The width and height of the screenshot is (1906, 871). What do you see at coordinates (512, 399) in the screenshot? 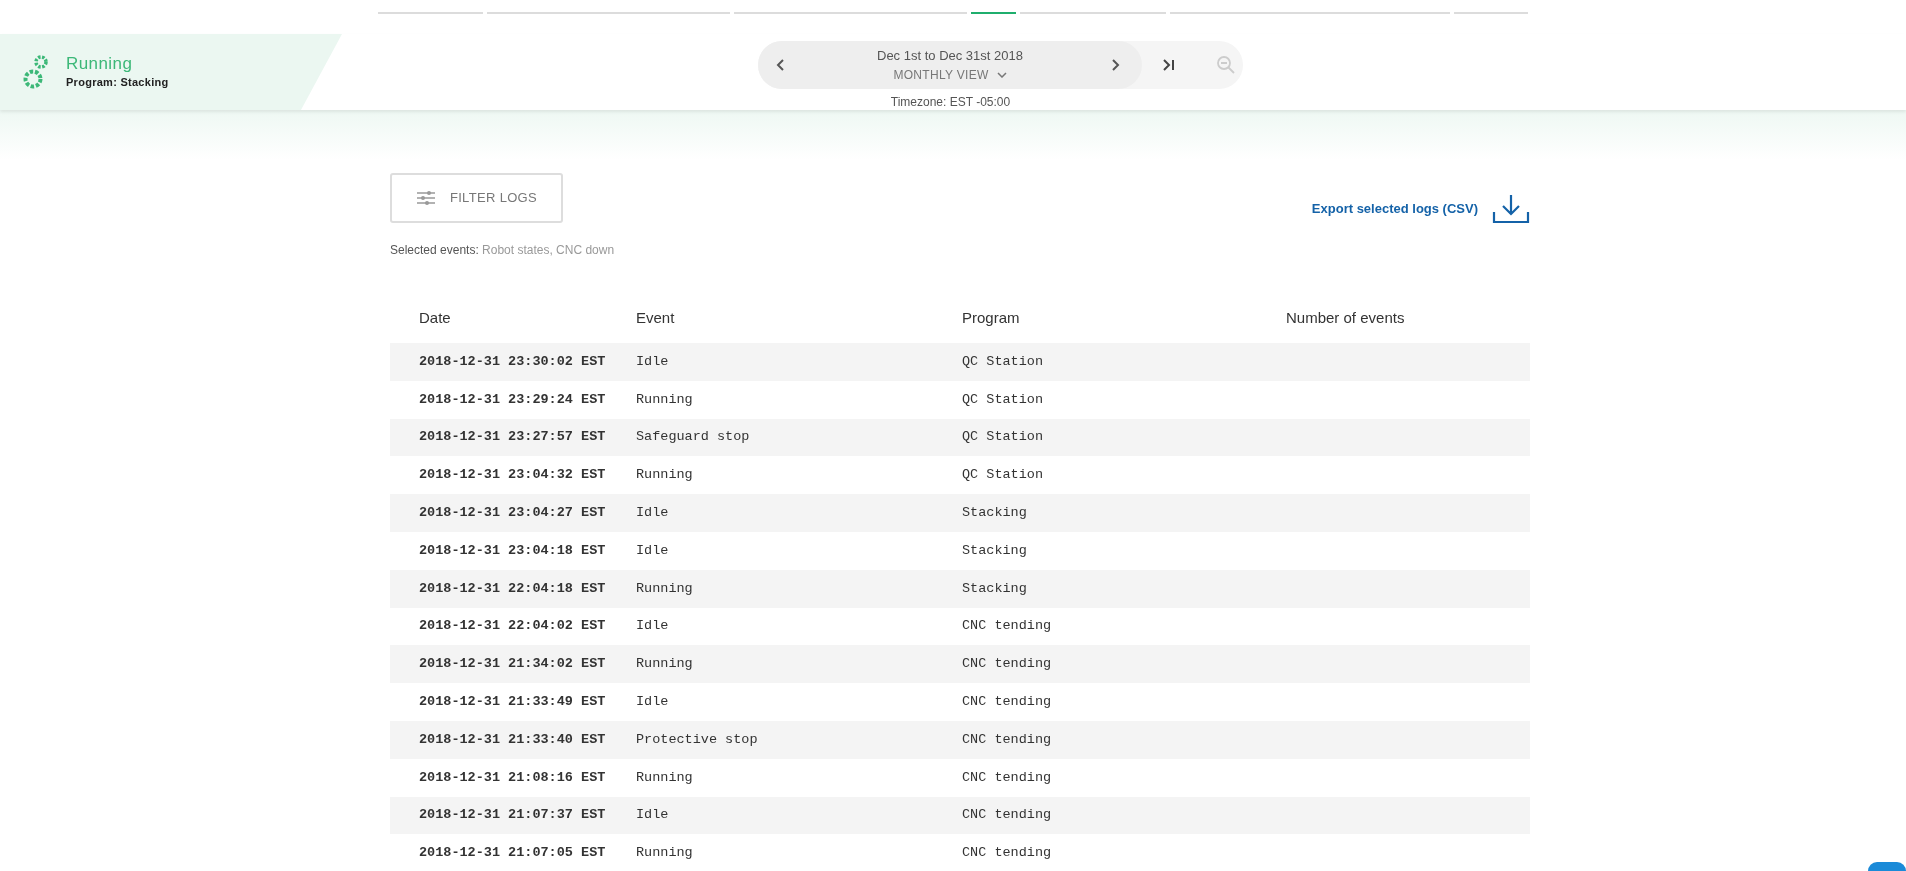
I see `table-cell: 2018-12-31 23:29:24 EST` at bounding box center [512, 399].